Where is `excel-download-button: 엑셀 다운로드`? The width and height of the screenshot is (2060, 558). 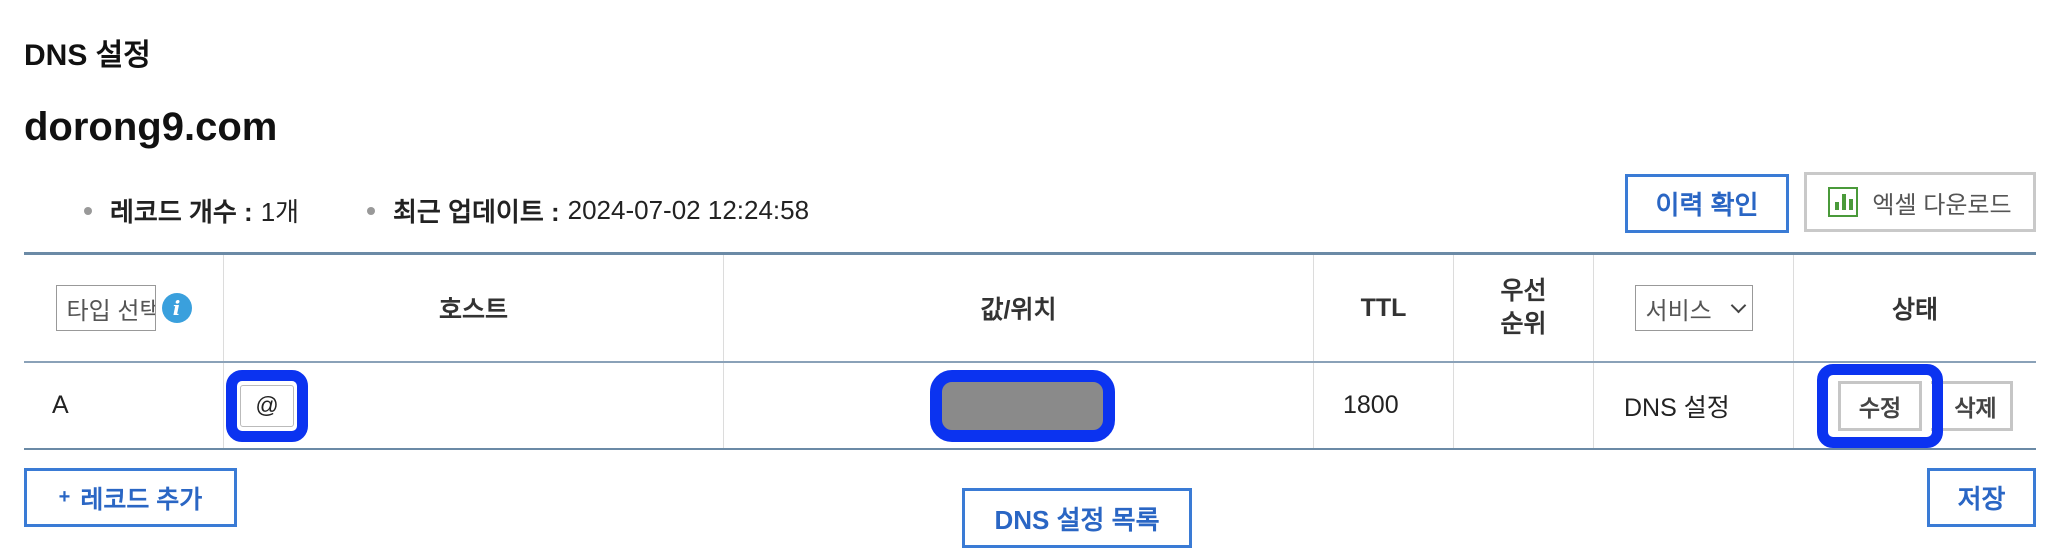 excel-download-button: 엑셀 다운로드 is located at coordinates (1920, 202).